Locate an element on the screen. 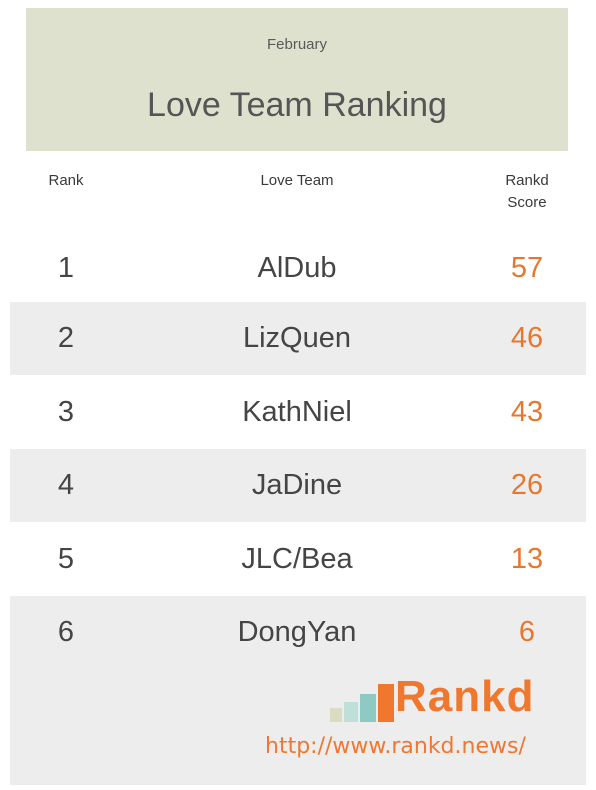 The image size is (596, 790). score-cell: 26 is located at coordinates (527, 485).